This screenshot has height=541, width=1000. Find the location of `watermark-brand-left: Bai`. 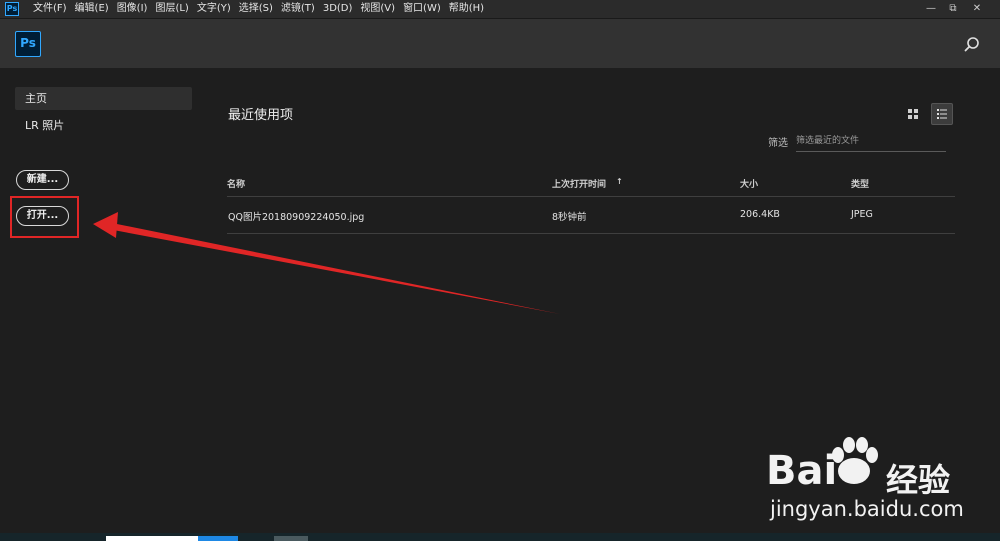

watermark-brand-left: Bai is located at coordinates (802, 471).